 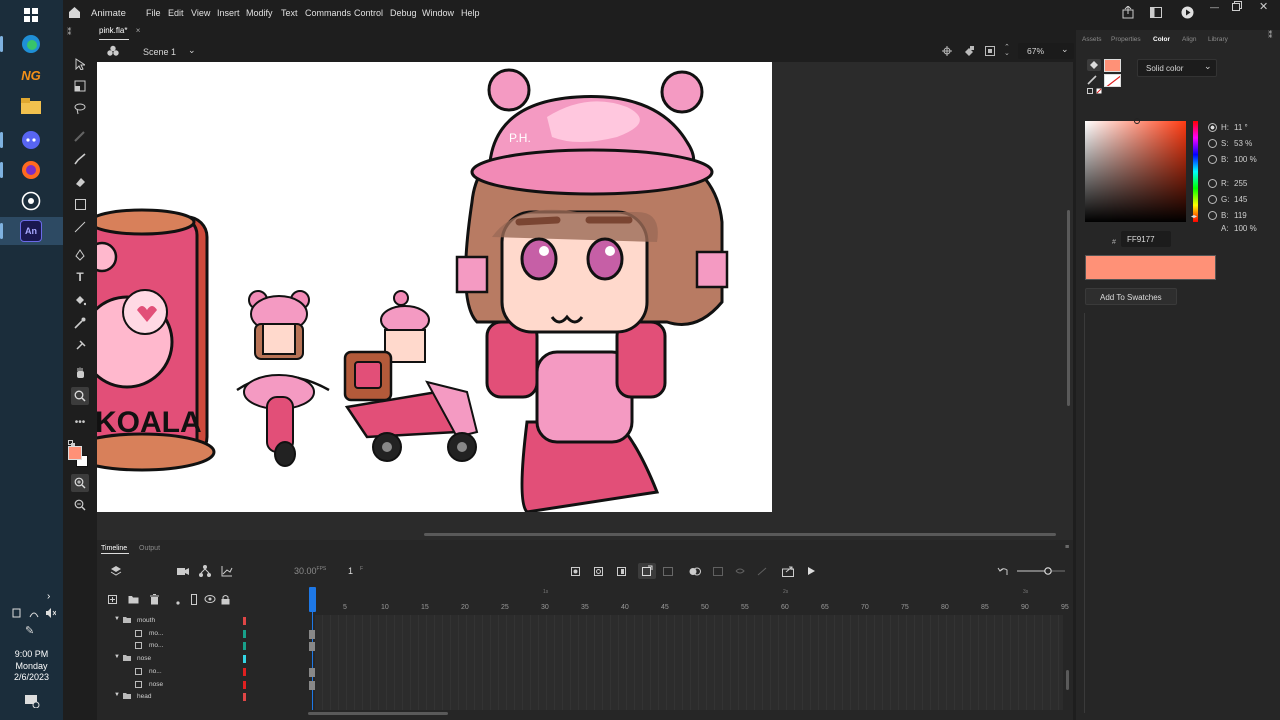 I want to click on menu-modify: Modify, so click(x=259, y=13).